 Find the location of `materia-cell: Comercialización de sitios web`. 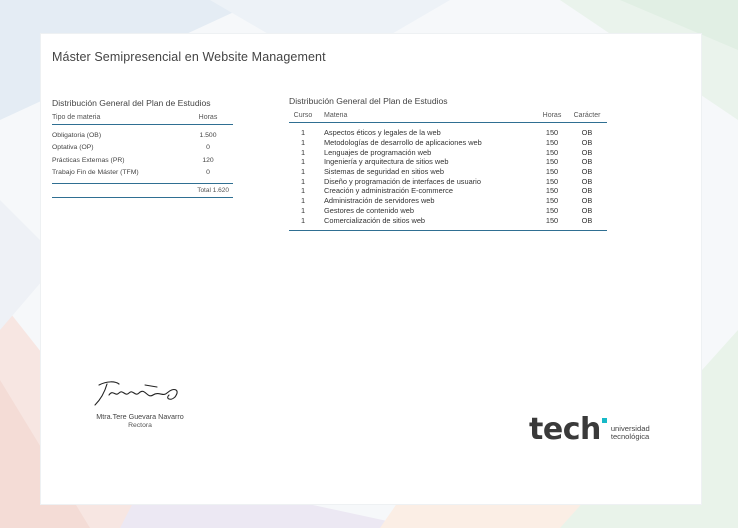

materia-cell: Comercialización de sitios web is located at coordinates (375, 220).